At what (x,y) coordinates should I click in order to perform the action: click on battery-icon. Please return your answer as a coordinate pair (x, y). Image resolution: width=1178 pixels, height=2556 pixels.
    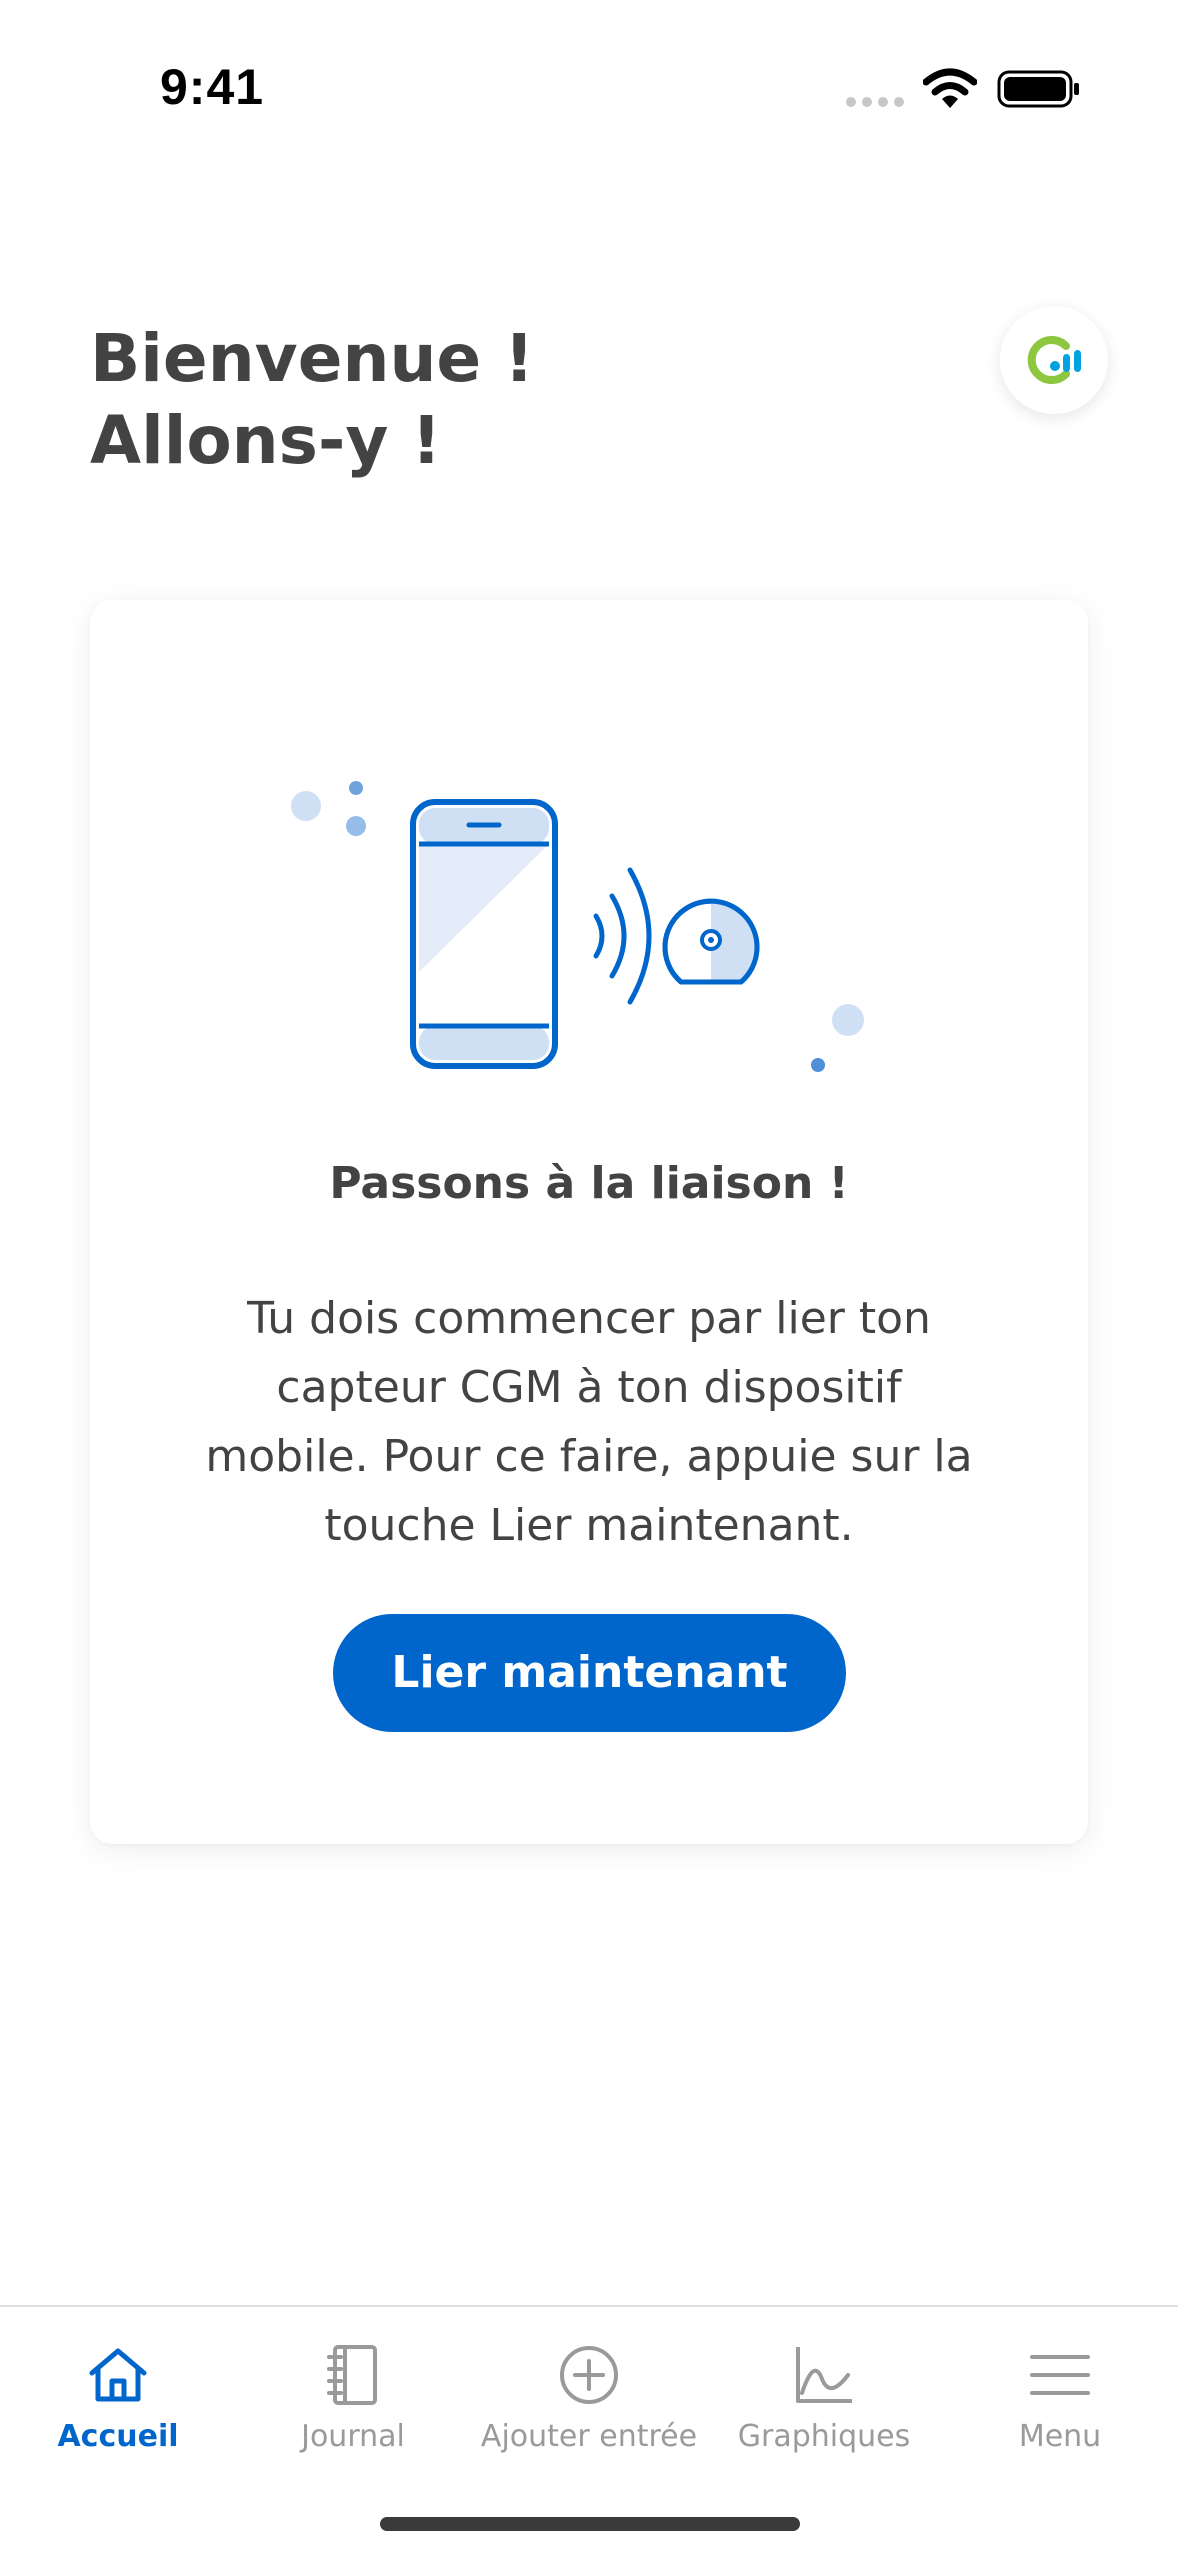
    Looking at the image, I should click on (1038, 89).